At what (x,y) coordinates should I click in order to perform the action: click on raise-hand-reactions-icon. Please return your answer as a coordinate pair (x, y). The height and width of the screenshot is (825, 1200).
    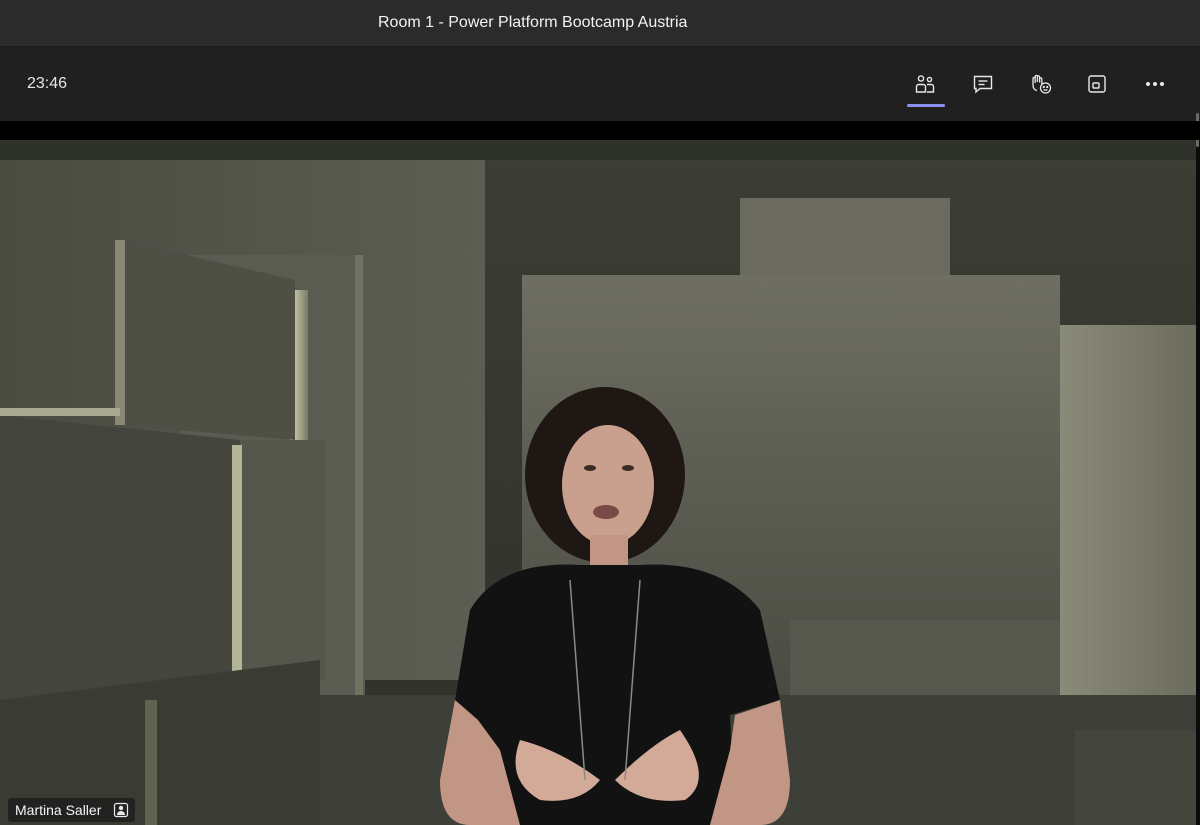
    Looking at the image, I should click on (1042, 84).